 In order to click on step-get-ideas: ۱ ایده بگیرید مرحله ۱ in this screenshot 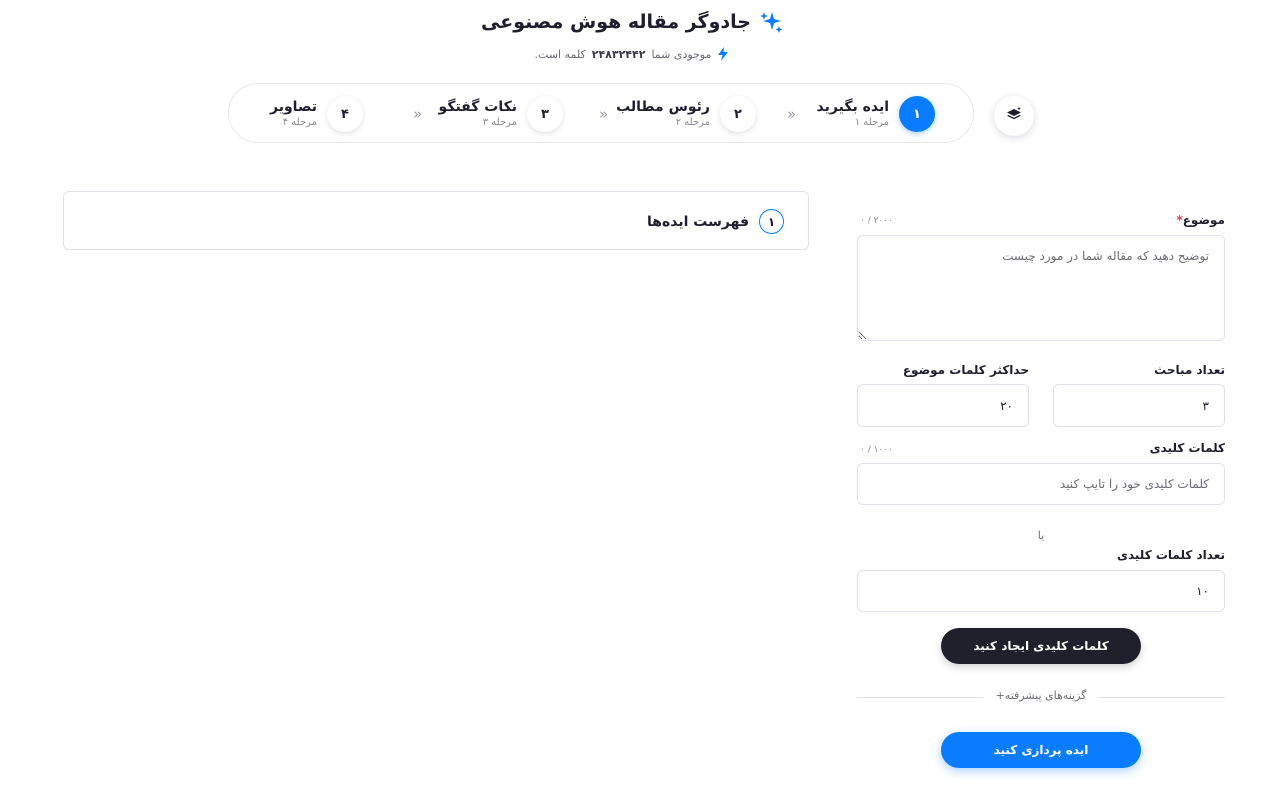, I will do `click(876, 114)`.